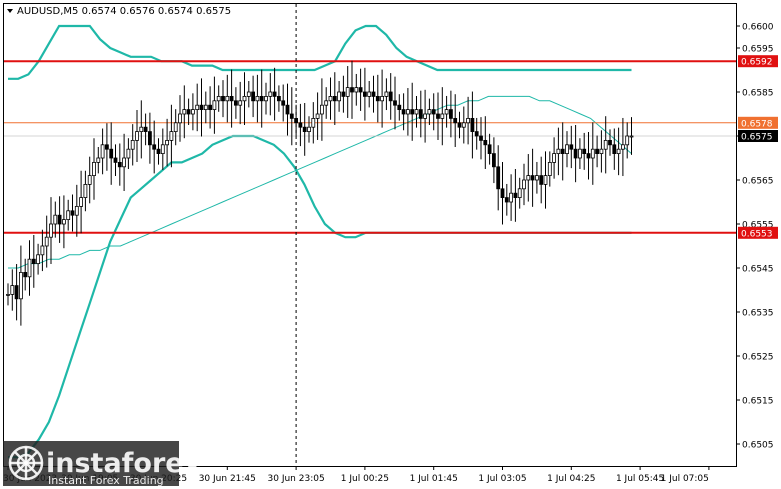 Image resolution: width=781 pixels, height=489 pixels. What do you see at coordinates (640, 479) in the screenshot?
I see `x-tick-label: 1 Jul 05:45` at bounding box center [640, 479].